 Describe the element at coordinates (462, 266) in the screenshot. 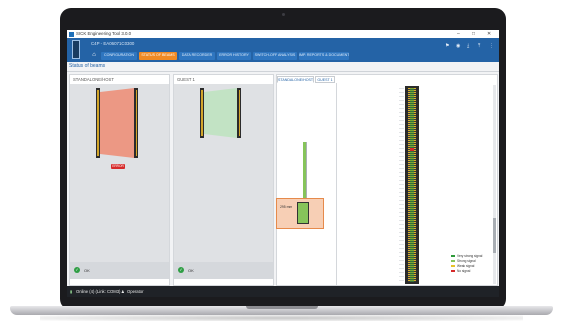

I see `legend-weak: Weak signal` at that location.